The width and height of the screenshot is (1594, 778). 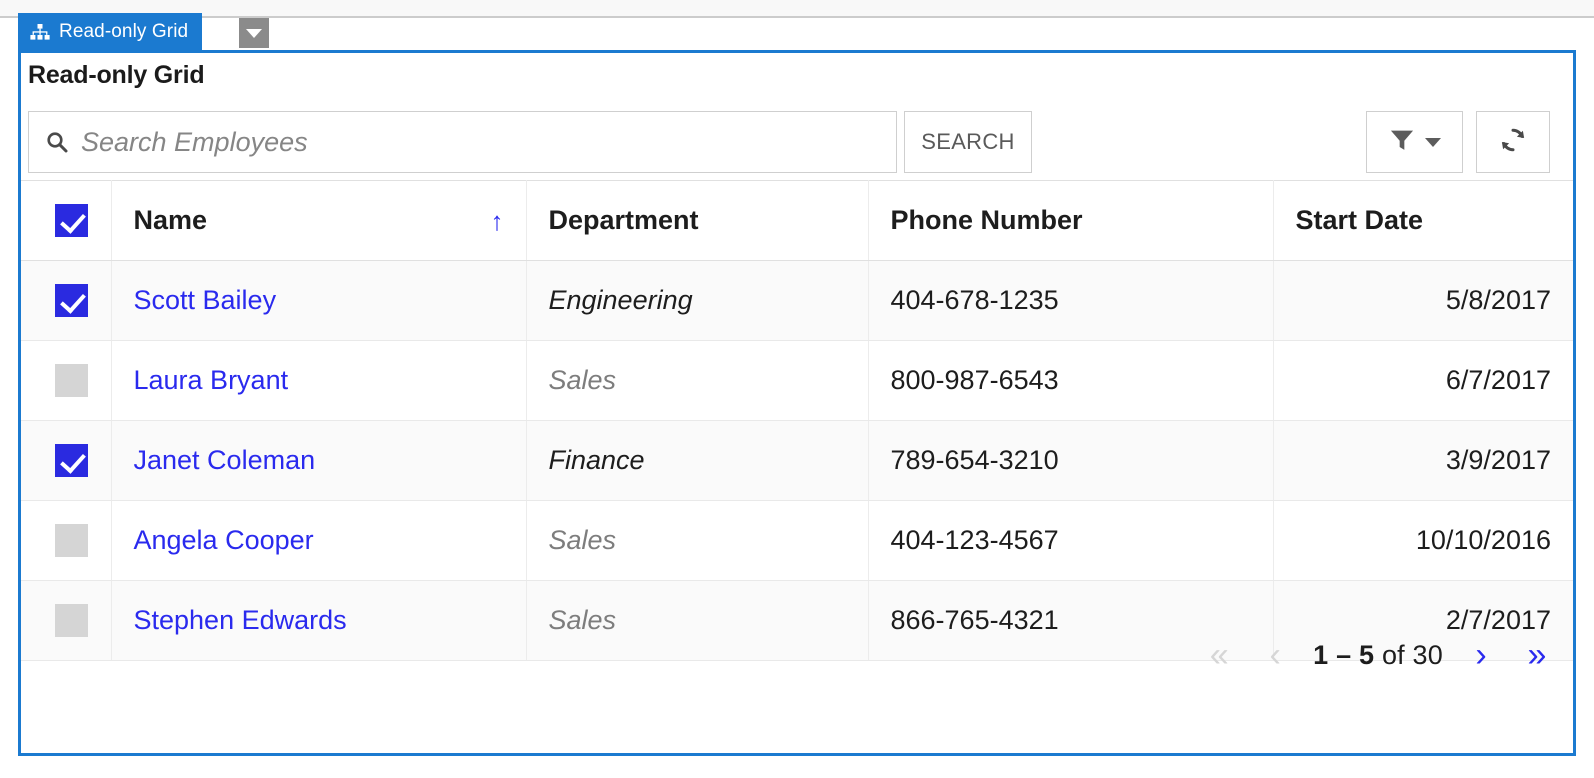 What do you see at coordinates (1402, 142) in the screenshot?
I see `funnel-icon` at bounding box center [1402, 142].